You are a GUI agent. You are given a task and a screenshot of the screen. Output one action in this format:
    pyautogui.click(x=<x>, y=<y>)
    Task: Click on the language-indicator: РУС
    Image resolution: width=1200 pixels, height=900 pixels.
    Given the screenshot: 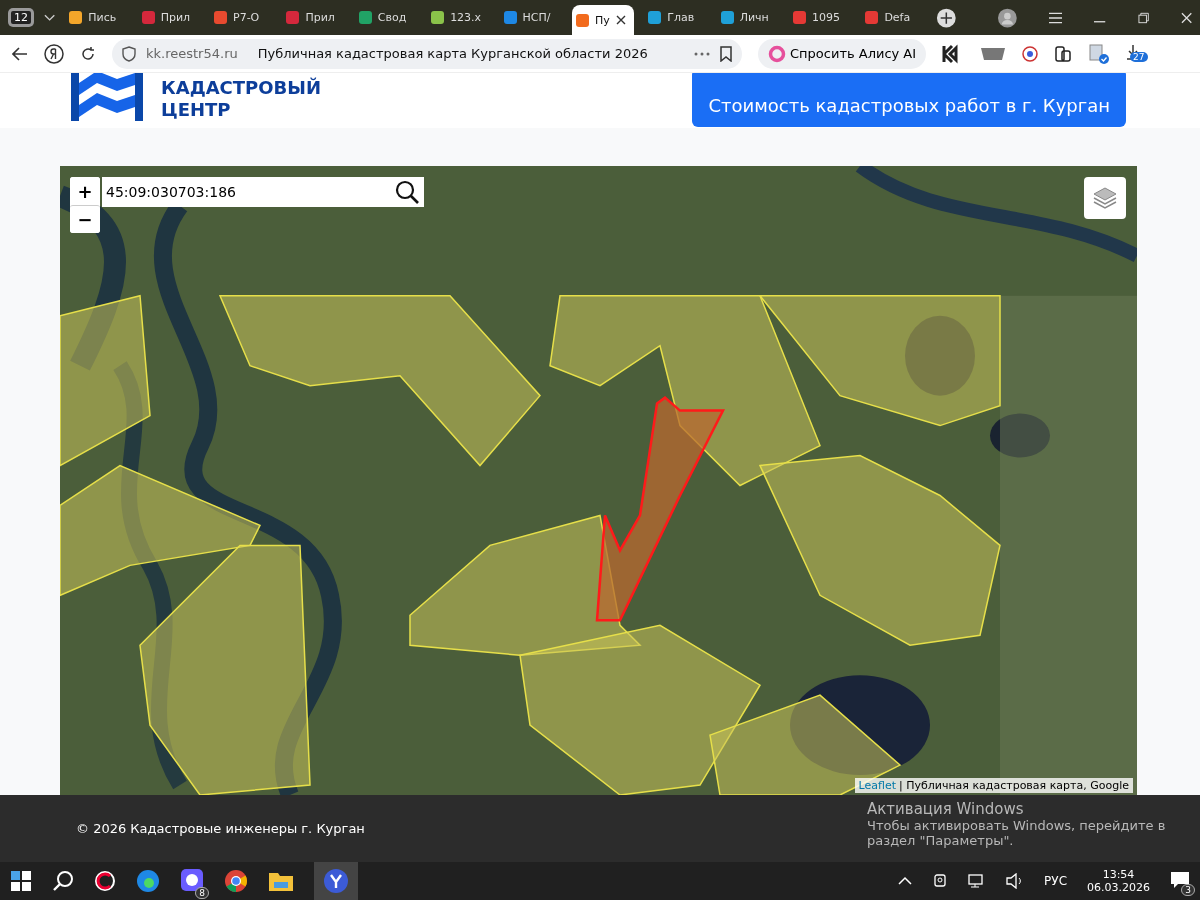 What is the action you would take?
    pyautogui.click(x=1055, y=881)
    